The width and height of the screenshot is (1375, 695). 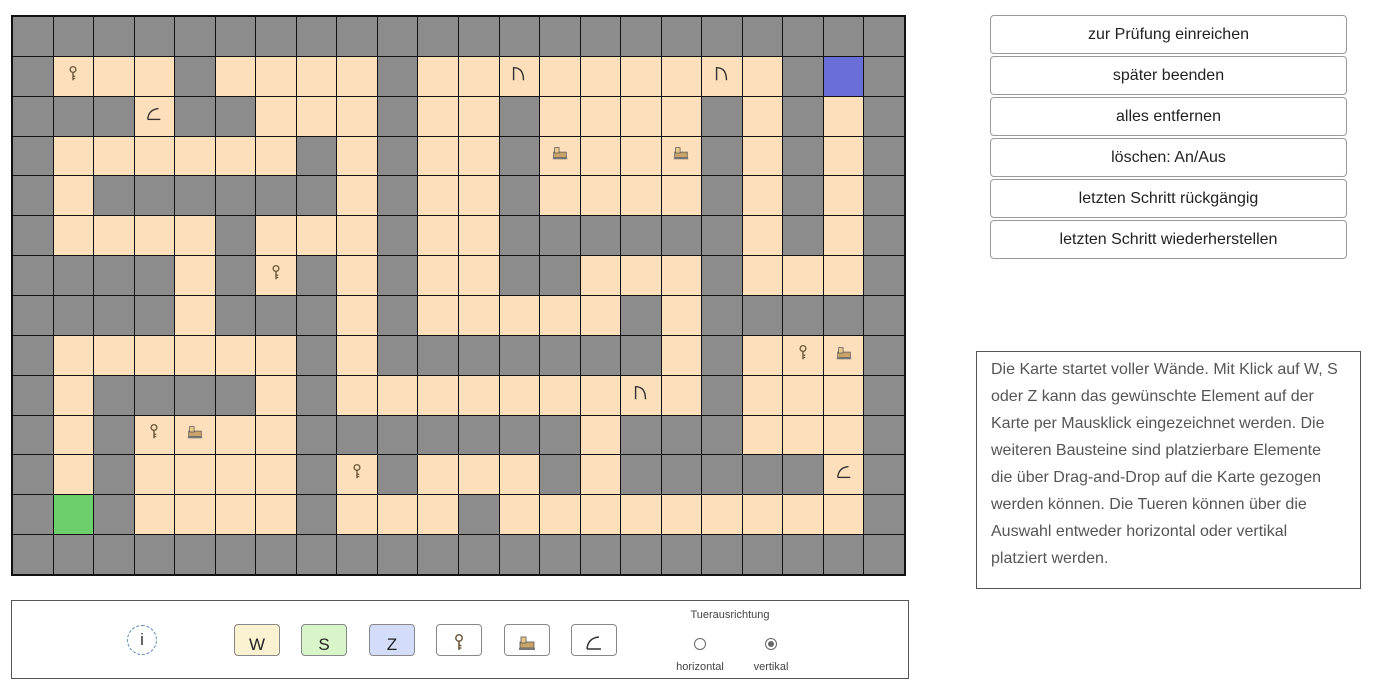 I want to click on sphinx-icon, so click(x=195, y=434).